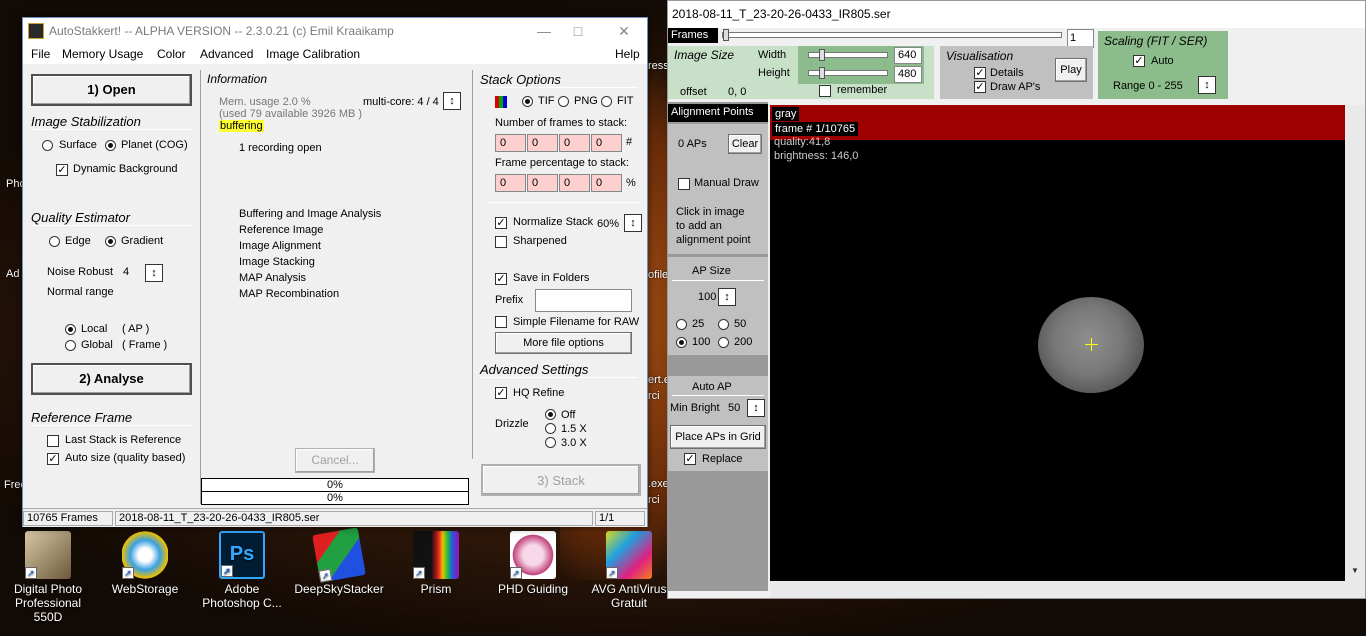 This screenshot has height=636, width=1366. I want to click on save-in-folders-checkbox: ✓, so click(501, 279).